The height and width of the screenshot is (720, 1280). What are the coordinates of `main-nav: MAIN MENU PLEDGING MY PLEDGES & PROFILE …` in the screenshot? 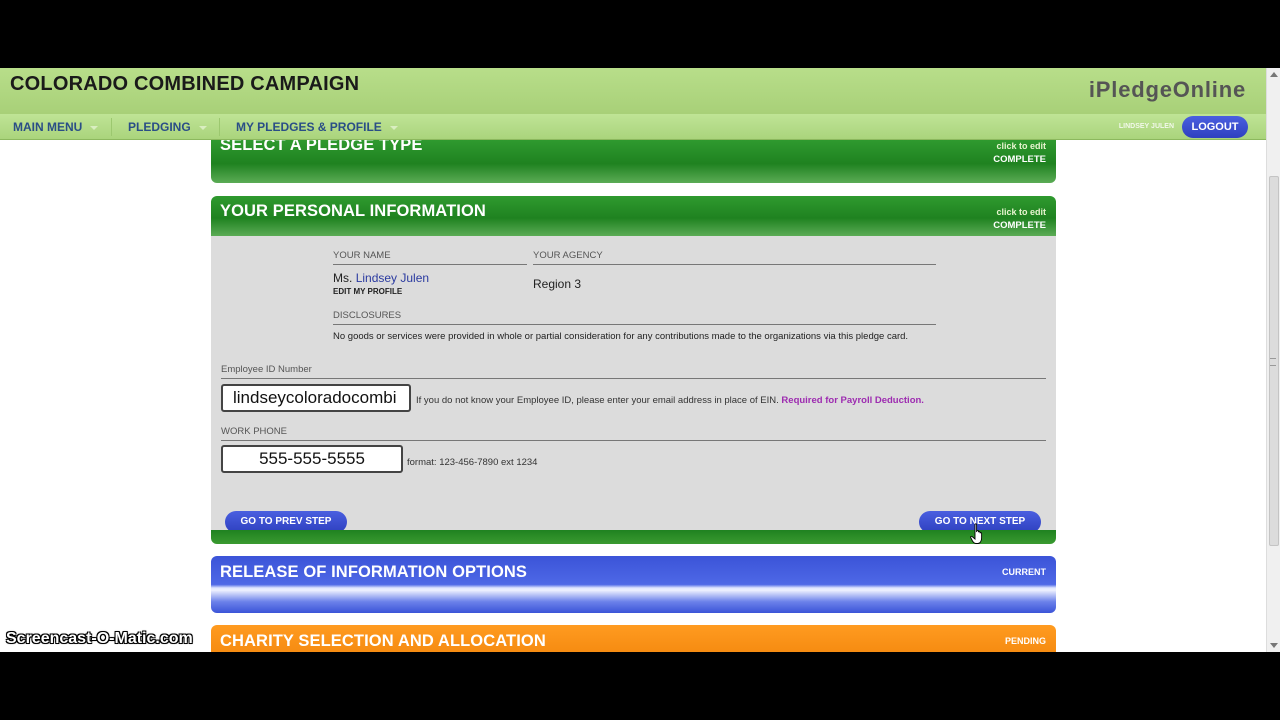 It's located at (633, 127).